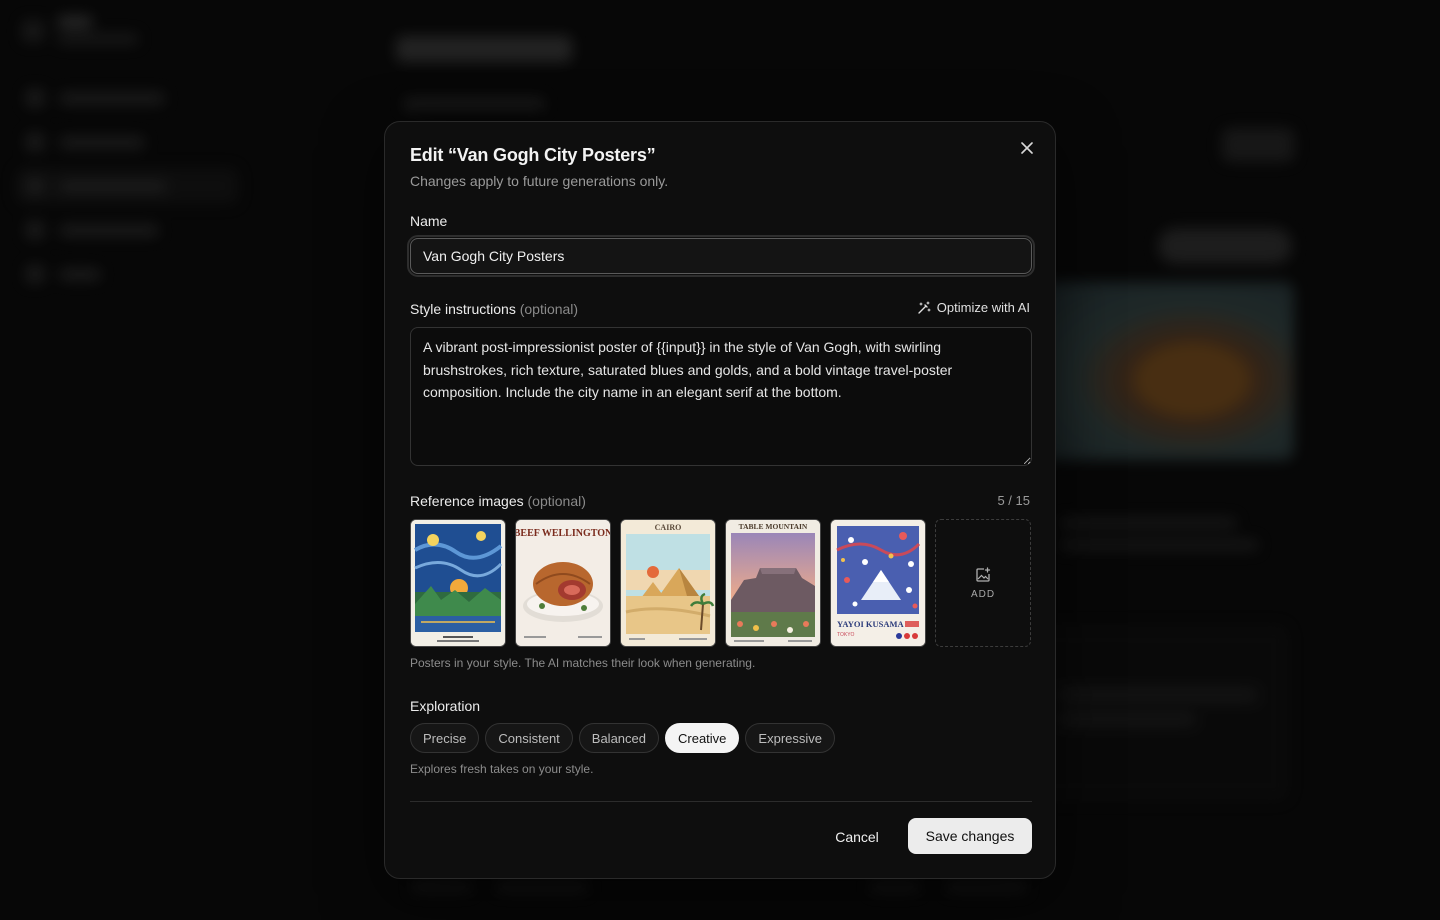  I want to click on reference-image-starry-night, so click(458, 583).